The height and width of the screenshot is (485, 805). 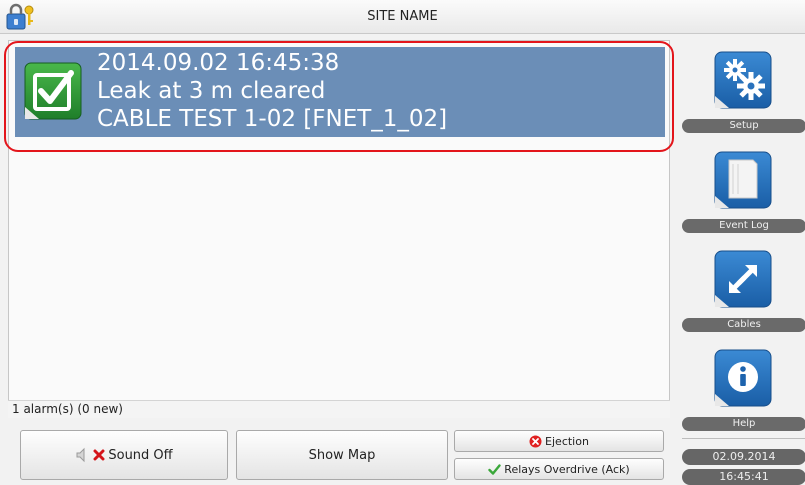 What do you see at coordinates (99, 455) in the screenshot?
I see `mute-x-icon` at bounding box center [99, 455].